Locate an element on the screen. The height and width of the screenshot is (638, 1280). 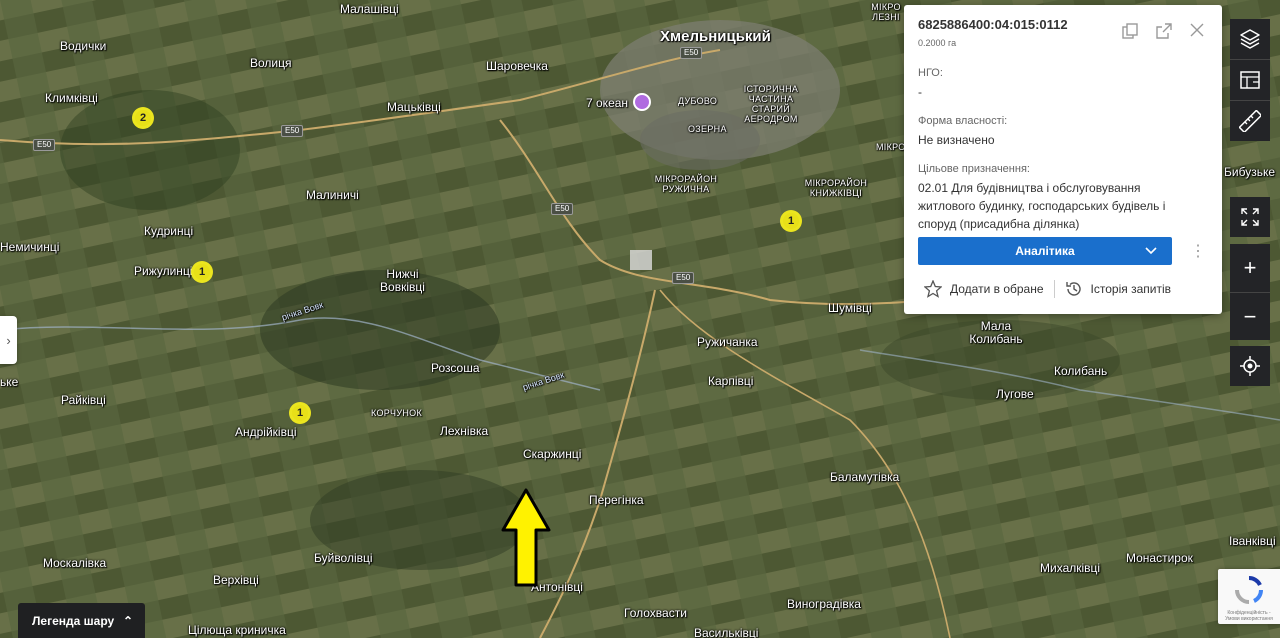
place-label: КОРЧУНОК is located at coordinates (397, 413).